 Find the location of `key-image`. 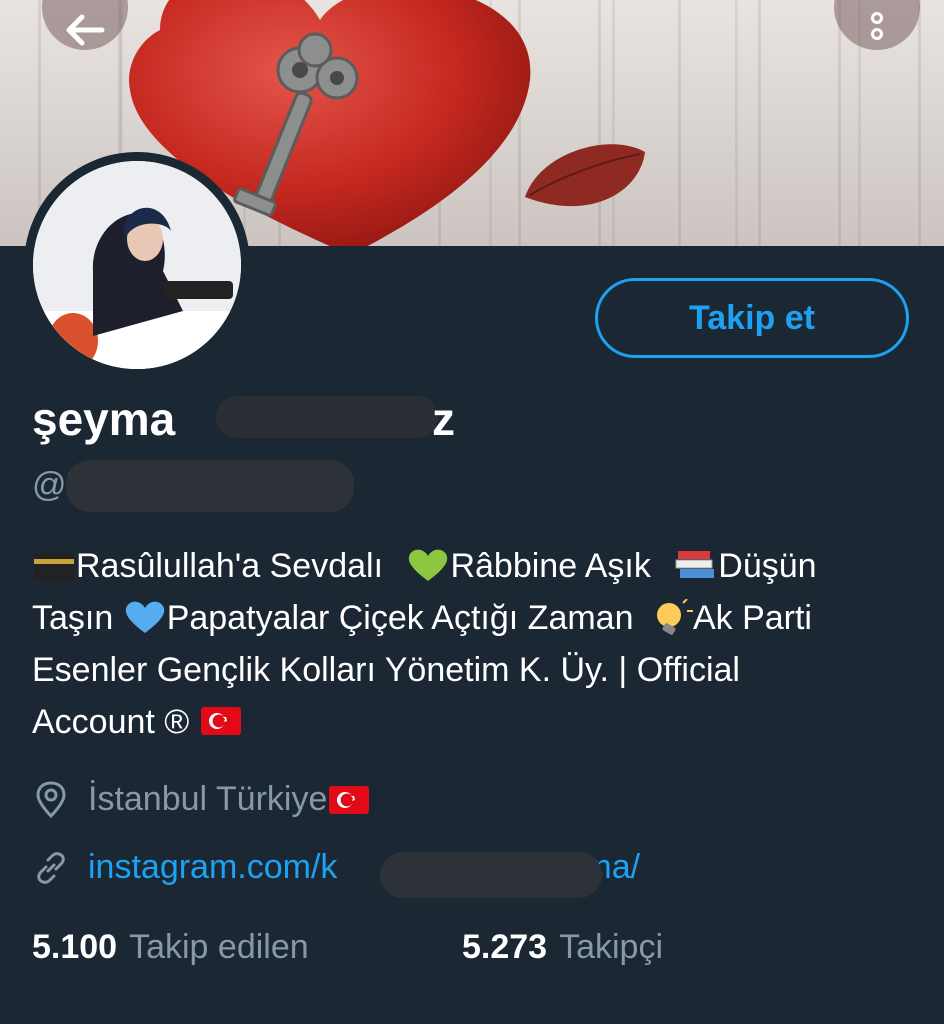

key-image is located at coordinates (296, 124).